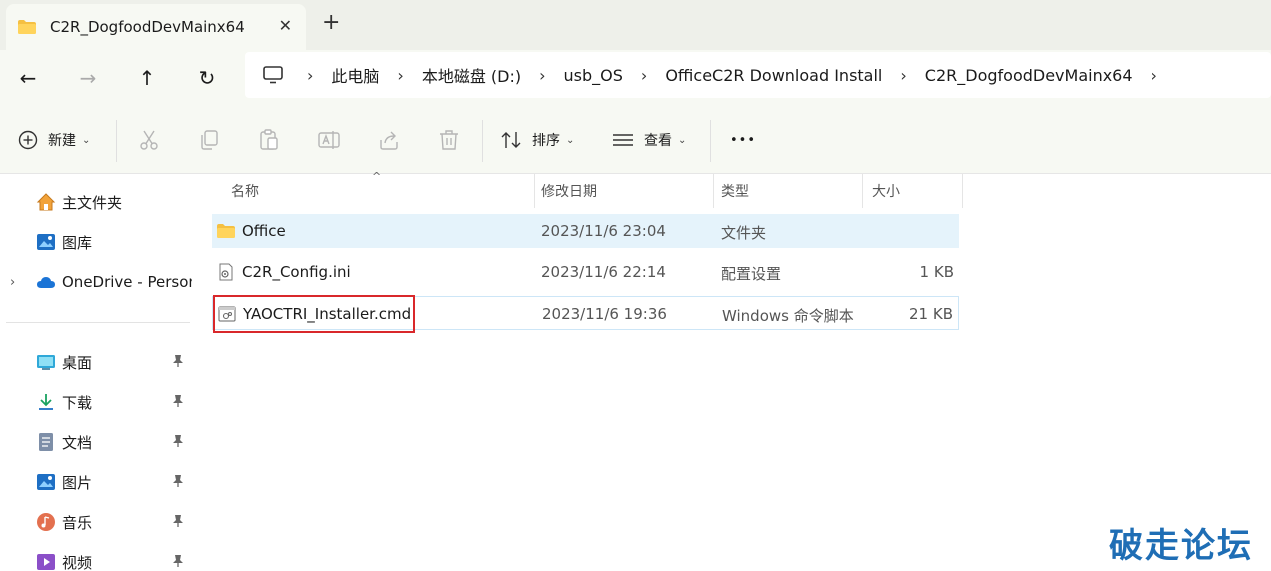  I want to click on view-label: 查看, so click(658, 141).